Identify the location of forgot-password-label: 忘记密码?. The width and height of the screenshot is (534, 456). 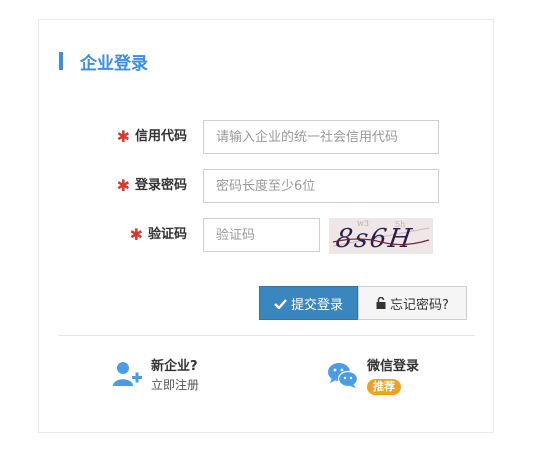
(419, 305).